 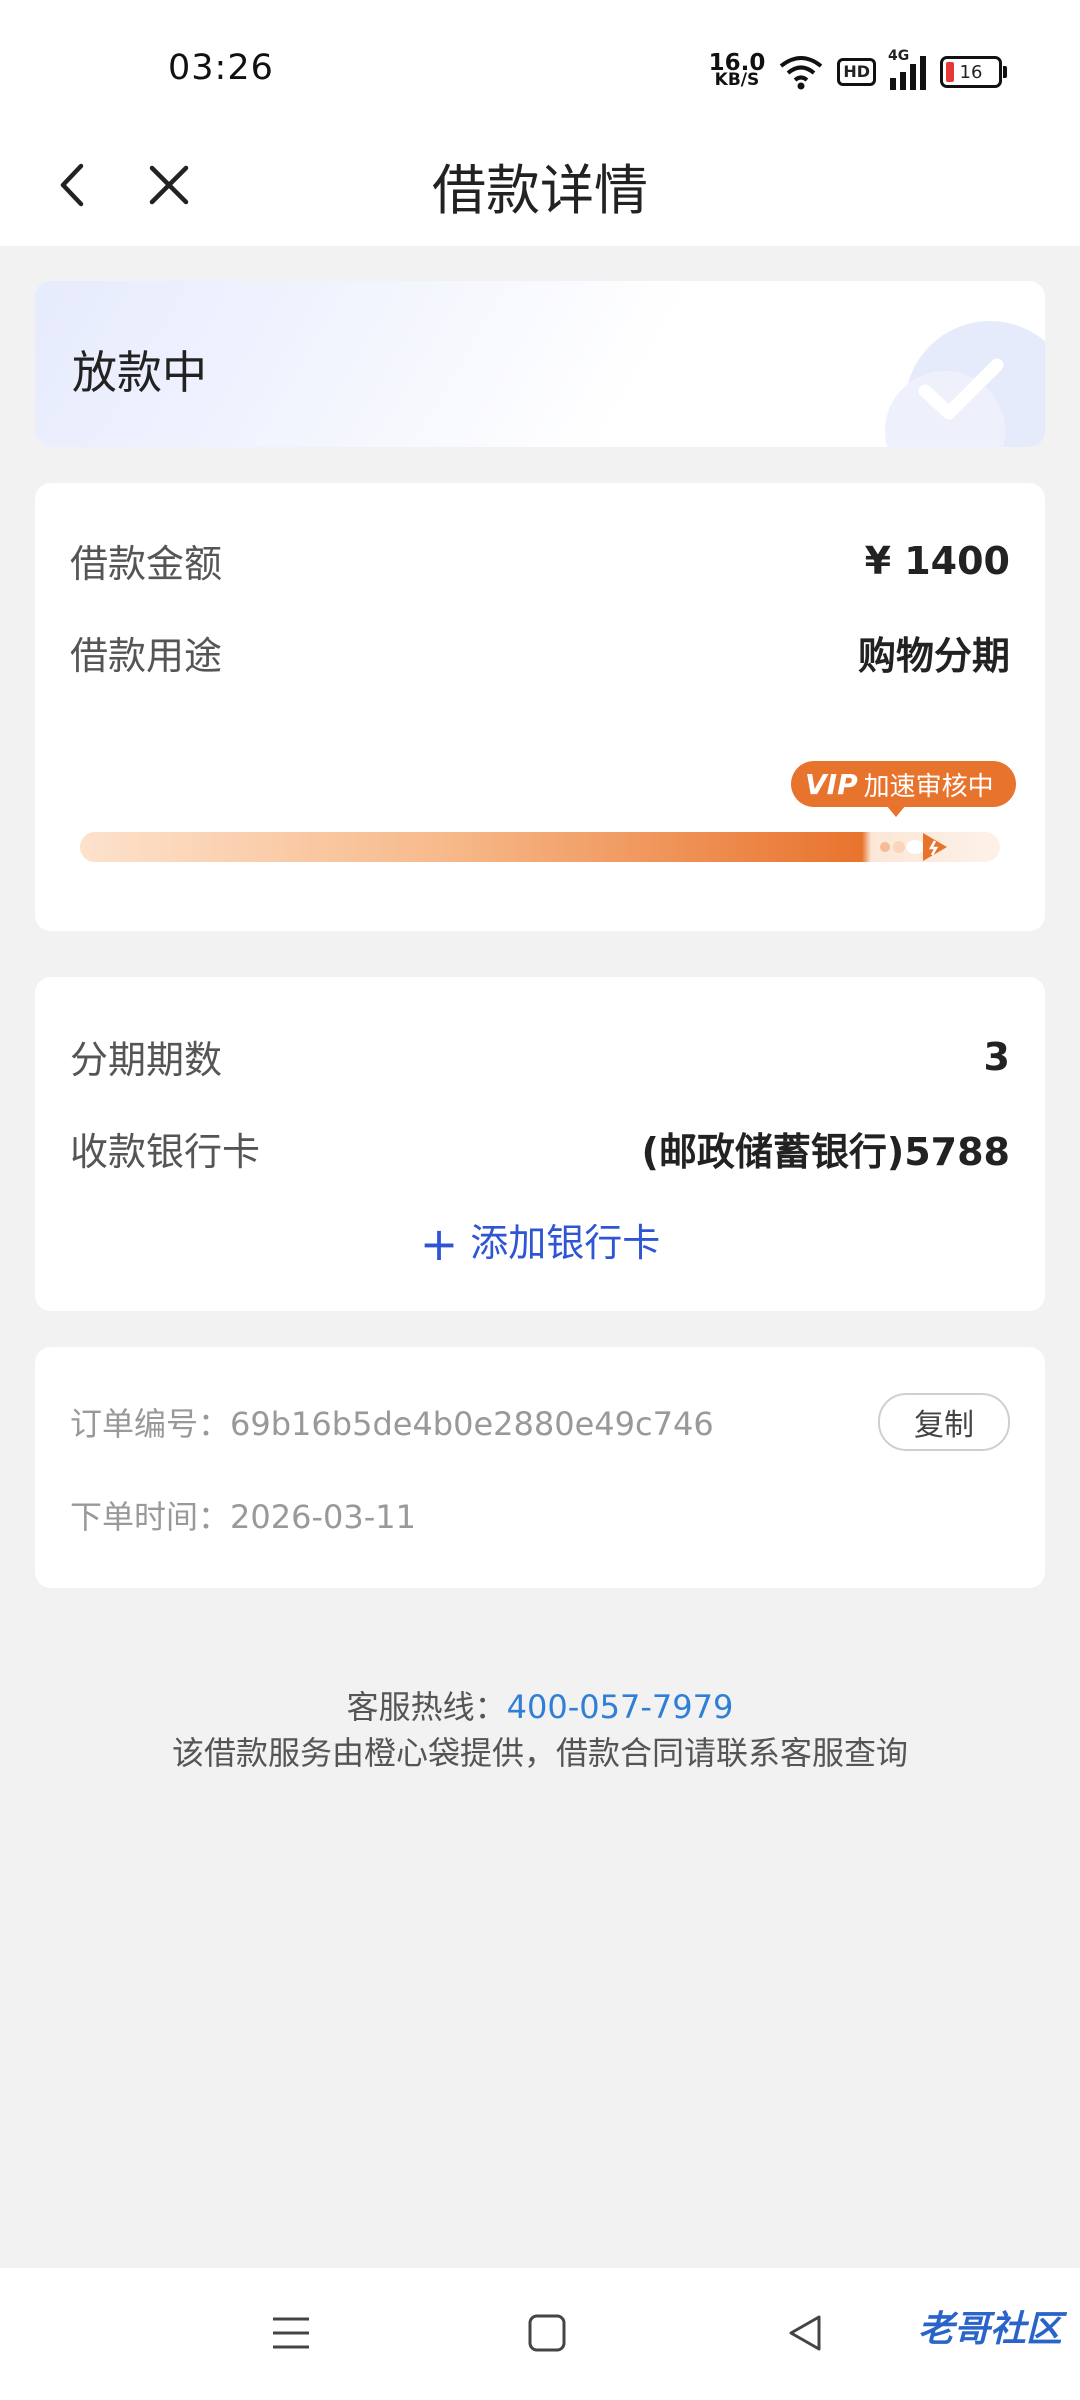 What do you see at coordinates (323, 1517) in the screenshot?
I see `order-time-value: 2026-03-11` at bounding box center [323, 1517].